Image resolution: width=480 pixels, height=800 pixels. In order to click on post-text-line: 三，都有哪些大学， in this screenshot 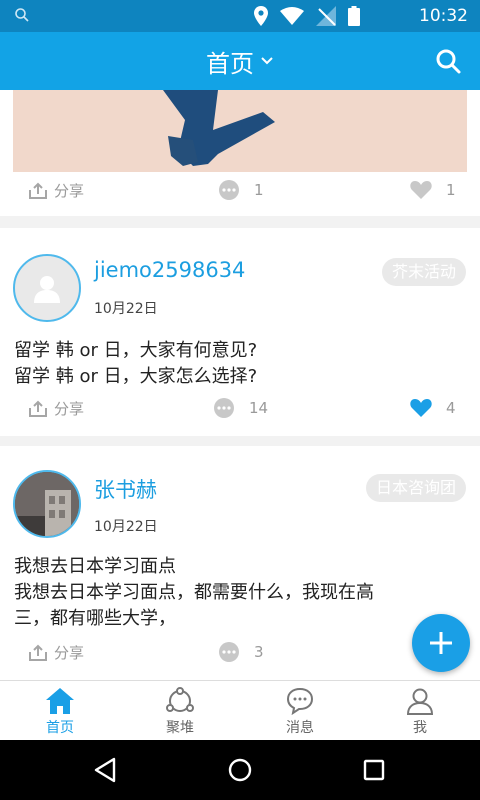, I will do `click(95, 618)`.